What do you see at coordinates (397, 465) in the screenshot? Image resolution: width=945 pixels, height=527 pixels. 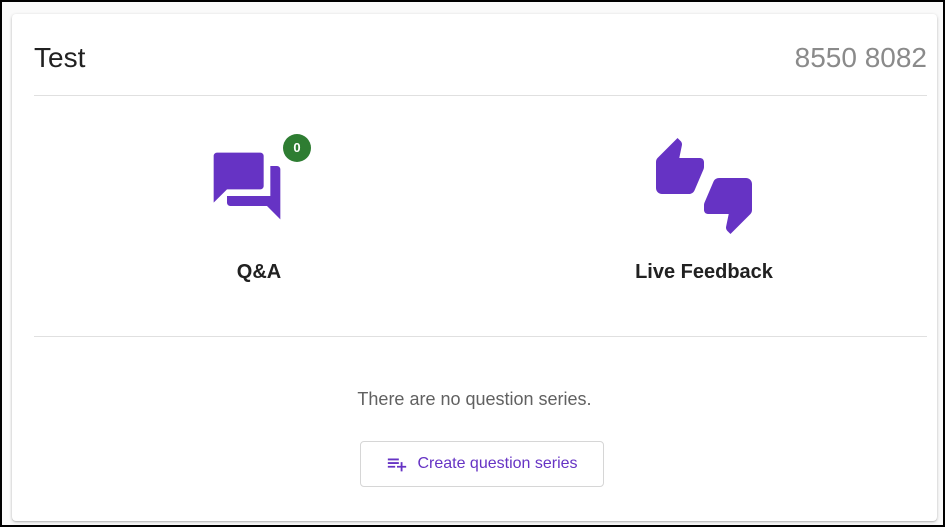 I see `playlist-add-icon` at bounding box center [397, 465].